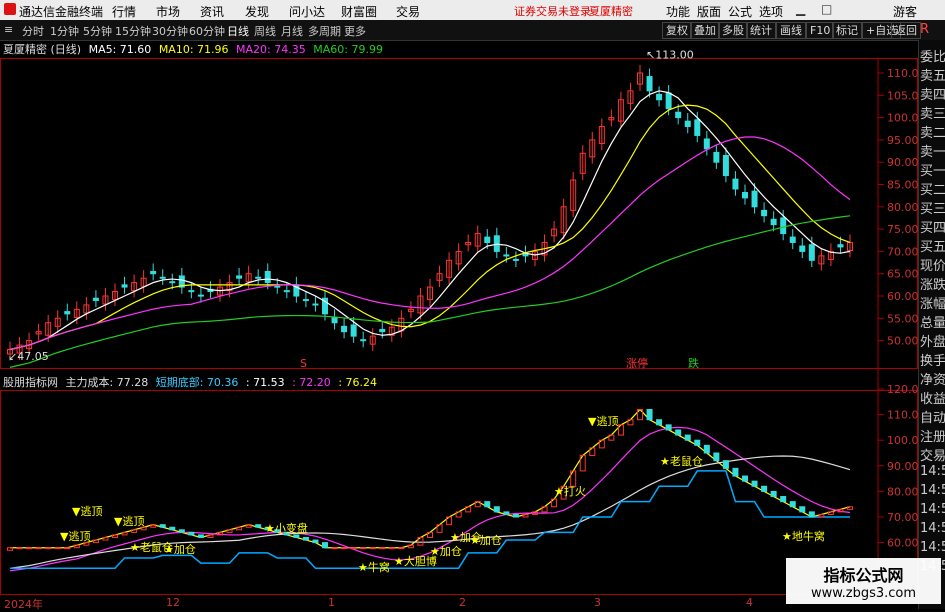 Image resolution: width=945 pixels, height=612 pixels. What do you see at coordinates (932, 169) in the screenshot?
I see `sidebar-item-6: 买一` at bounding box center [932, 169].